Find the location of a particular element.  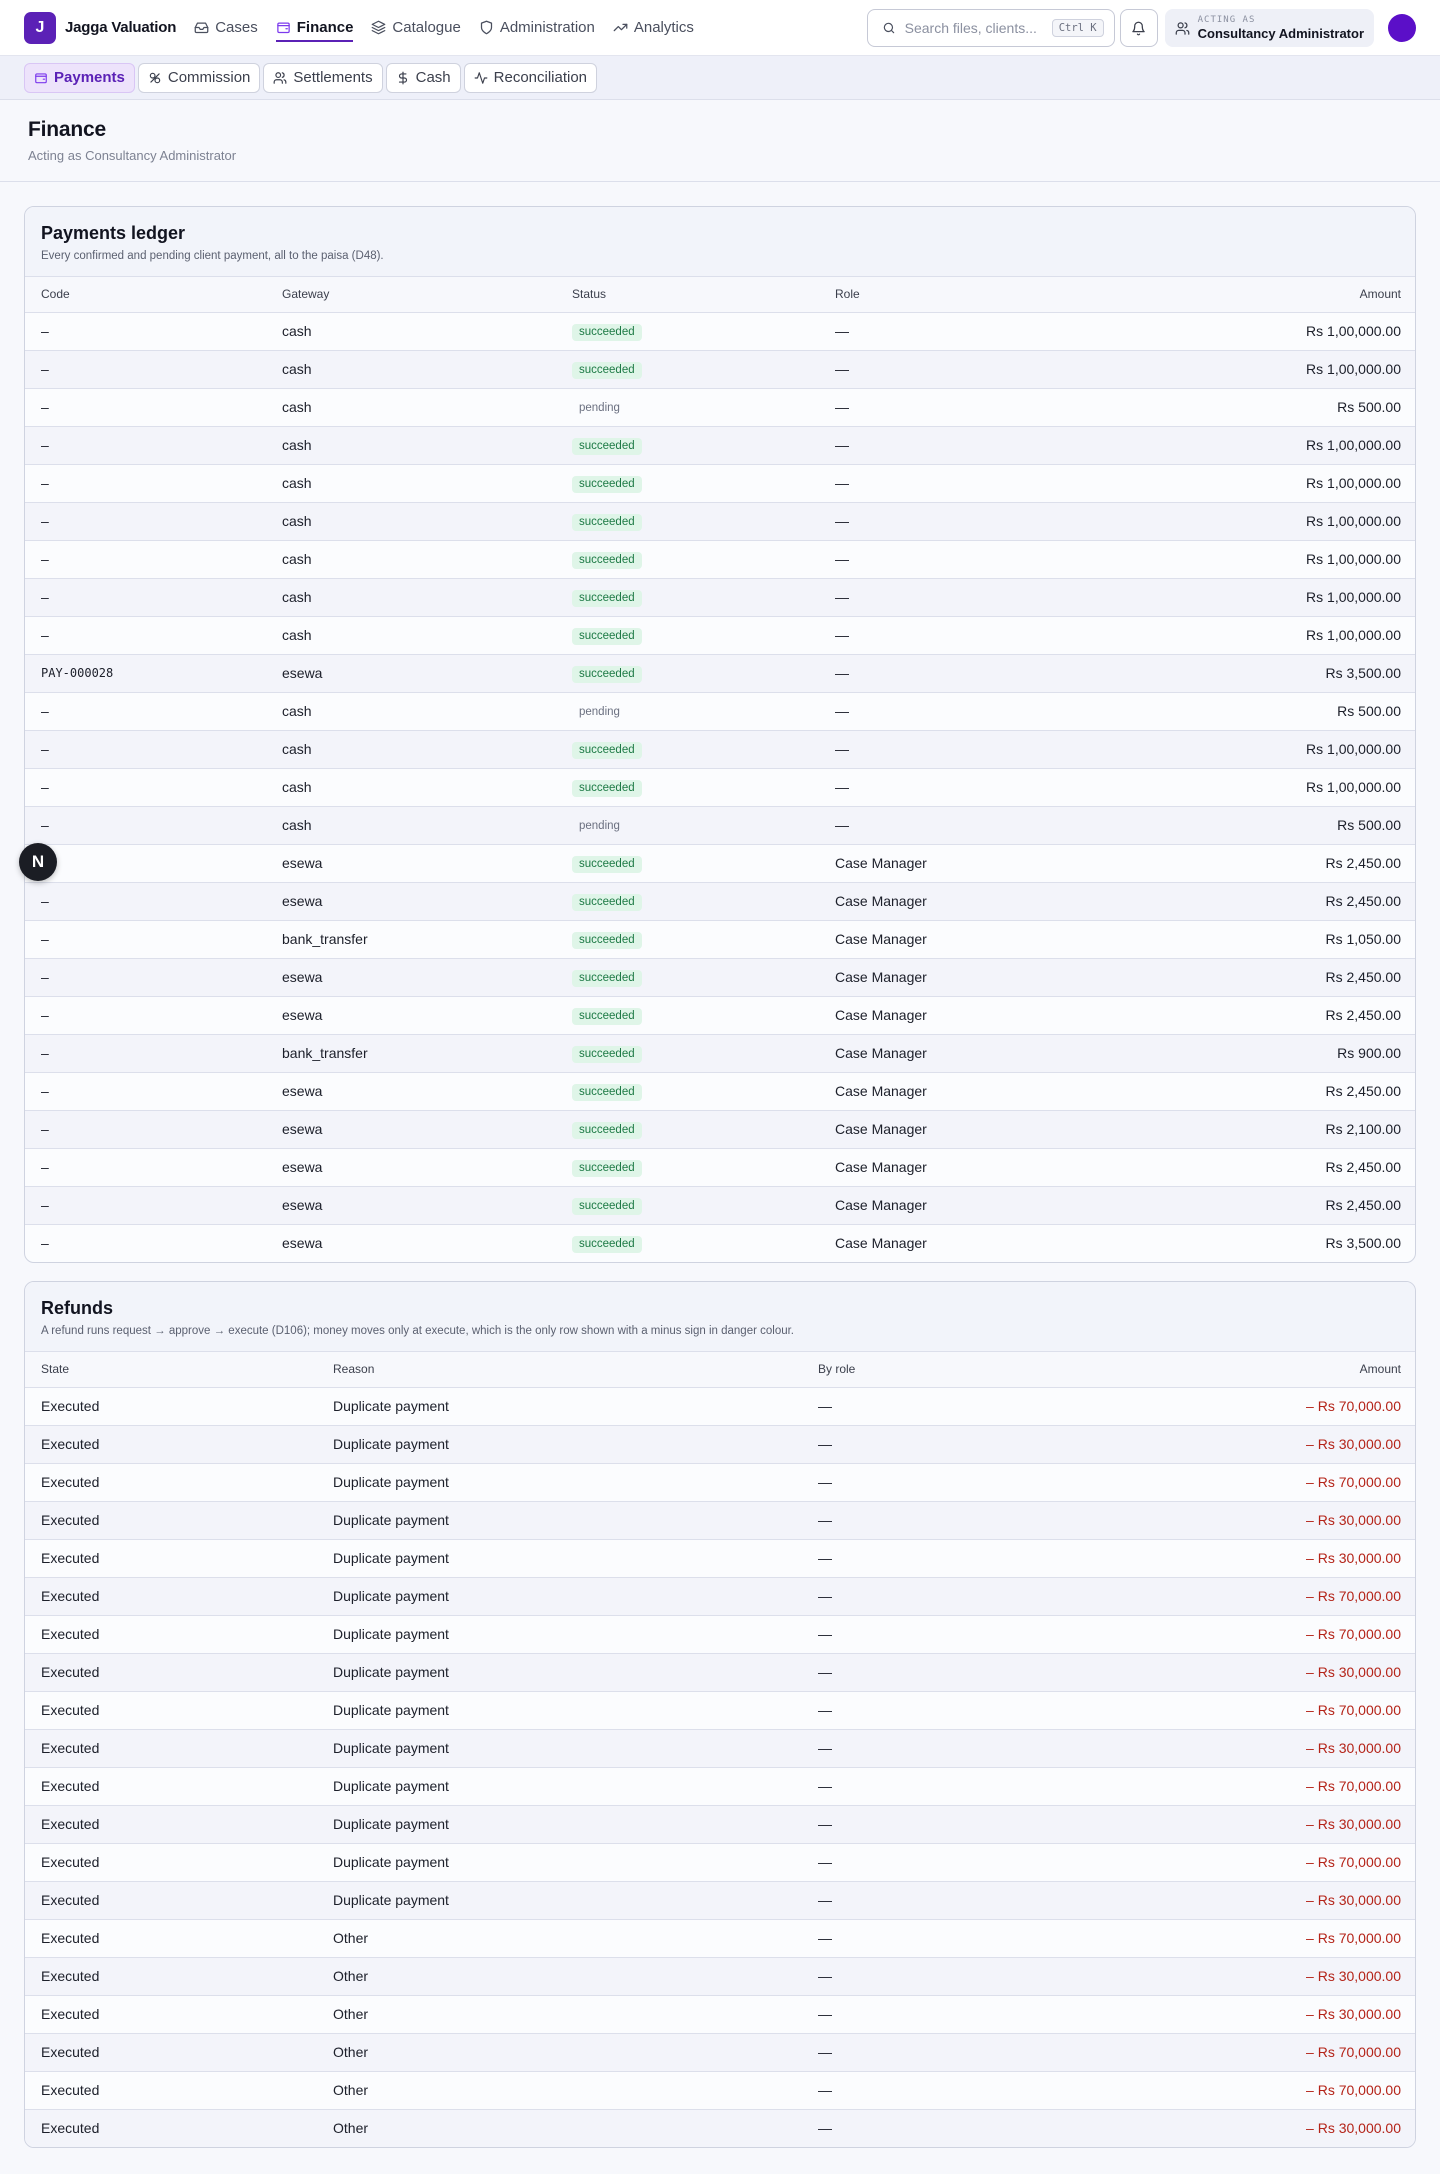

acting-as-switcher: ACTING AS Consultancy Administrator is located at coordinates (1269, 28).